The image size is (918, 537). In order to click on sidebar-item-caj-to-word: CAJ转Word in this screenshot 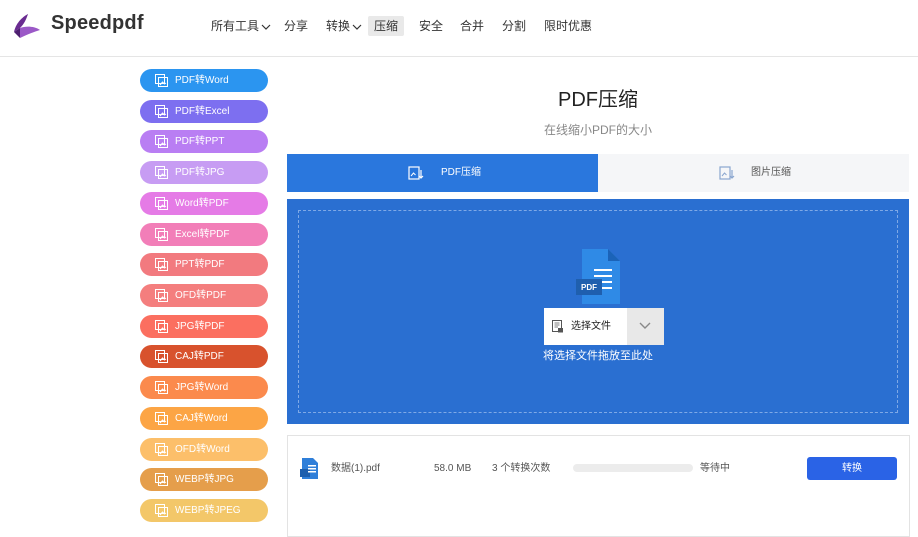, I will do `click(204, 418)`.